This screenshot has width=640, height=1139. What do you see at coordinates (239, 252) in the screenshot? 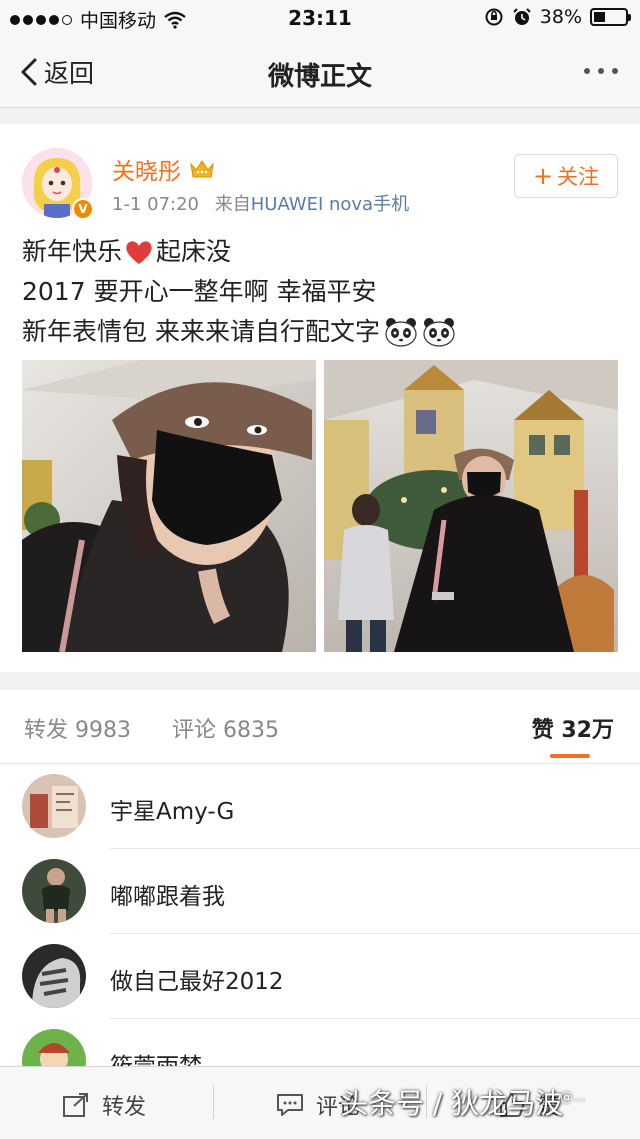
I see `post-line-1: 新年快乐 起床没` at bounding box center [239, 252].